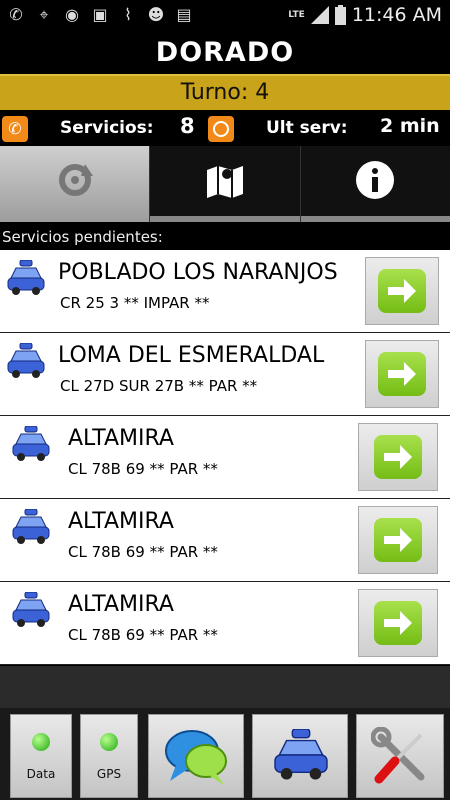 The height and width of the screenshot is (800, 450). Describe the element at coordinates (44, 14) in the screenshot. I see `location-icon: ⌖` at that location.